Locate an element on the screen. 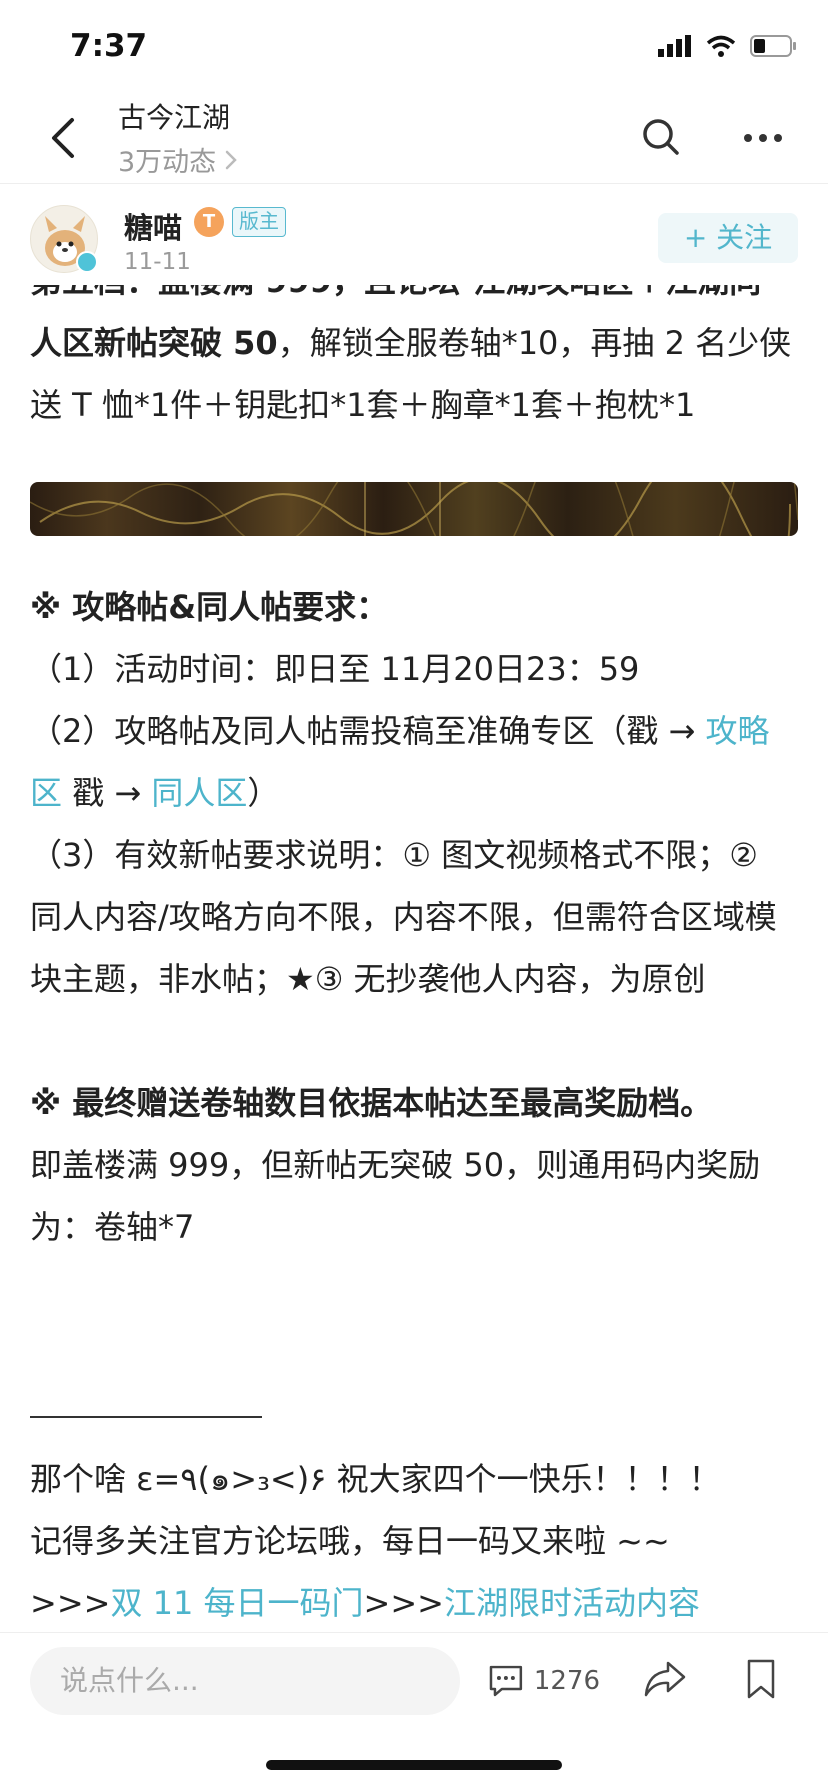 This screenshot has width=828, height=1792. share-icon is located at coordinates (665, 1679).